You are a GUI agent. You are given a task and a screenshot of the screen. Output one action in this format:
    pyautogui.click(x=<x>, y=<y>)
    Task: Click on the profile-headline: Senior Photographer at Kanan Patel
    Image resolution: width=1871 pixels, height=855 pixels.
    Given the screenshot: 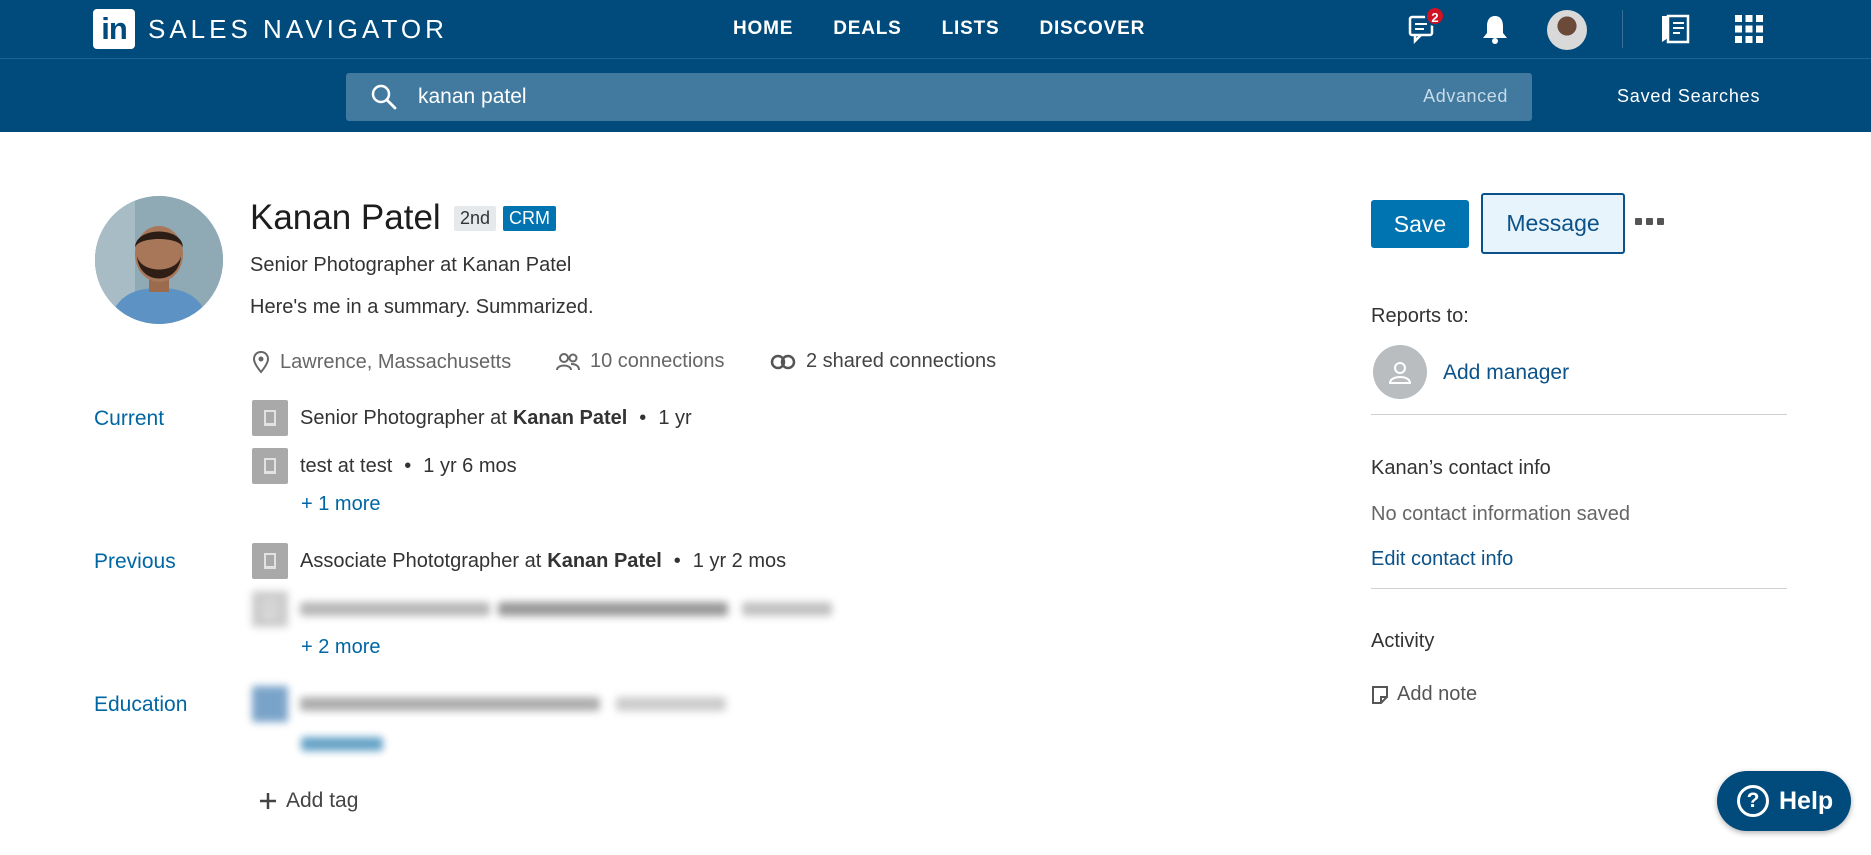 What is the action you would take?
    pyautogui.click(x=411, y=265)
    